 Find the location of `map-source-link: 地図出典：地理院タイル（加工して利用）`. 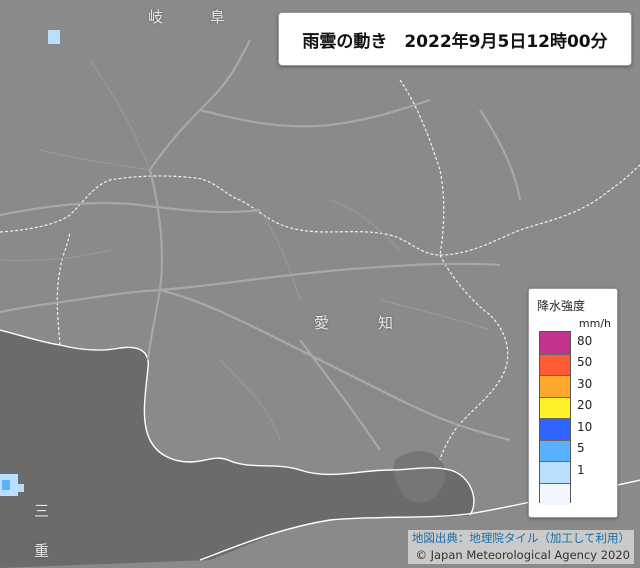

map-source-link: 地図出典：地理院タイル（加工して利用） is located at coordinates (521, 538).